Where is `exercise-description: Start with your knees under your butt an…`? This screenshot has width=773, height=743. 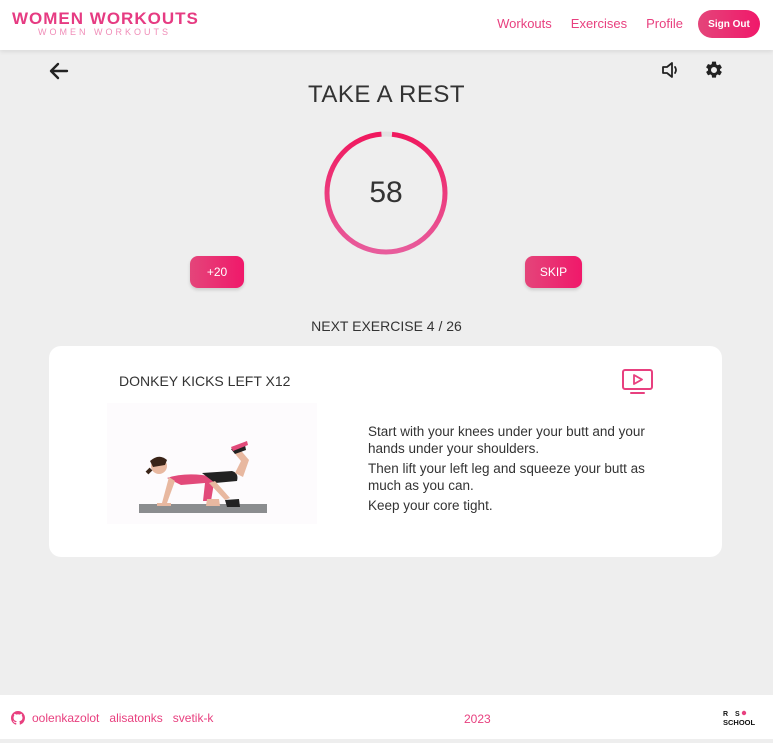
exercise-description: Start with your knees under your butt an… is located at coordinates (523, 470).